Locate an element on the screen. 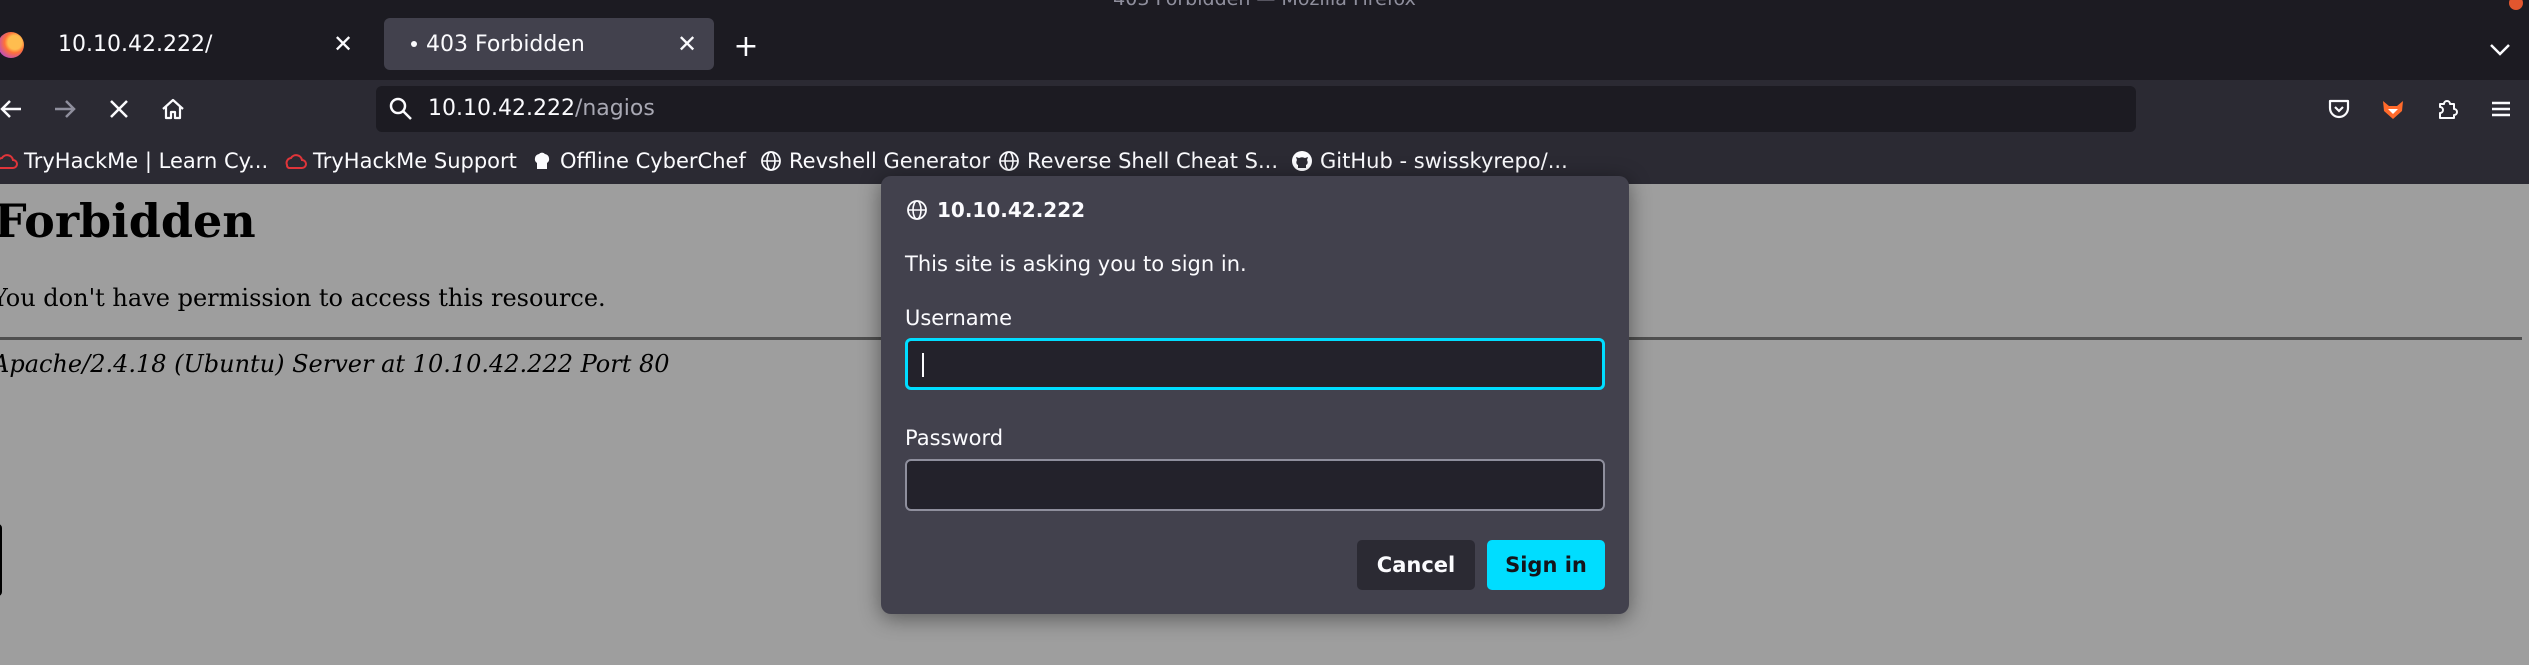 The image size is (2529, 665). search-icon is located at coordinates (400, 108).